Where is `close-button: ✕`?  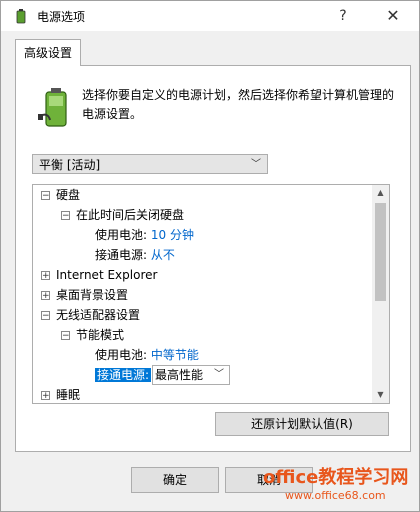
close-button: ✕ is located at coordinates (393, 16).